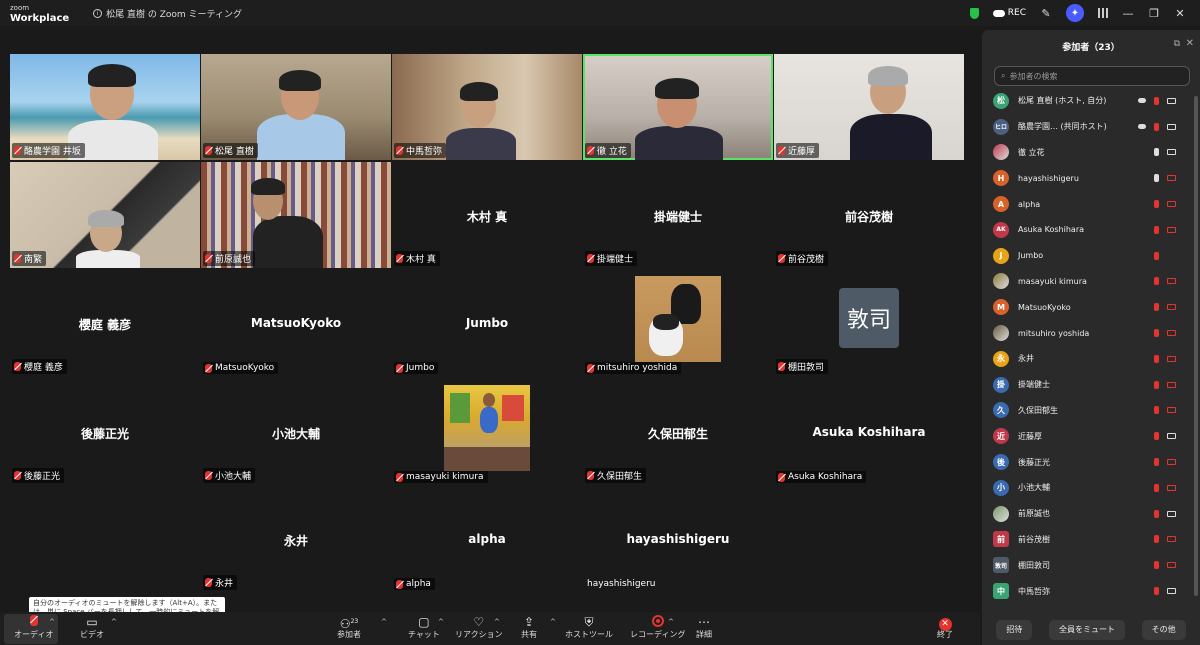  Describe the element at coordinates (1128, 13) in the screenshot. I see `minimize-icon: —` at that location.